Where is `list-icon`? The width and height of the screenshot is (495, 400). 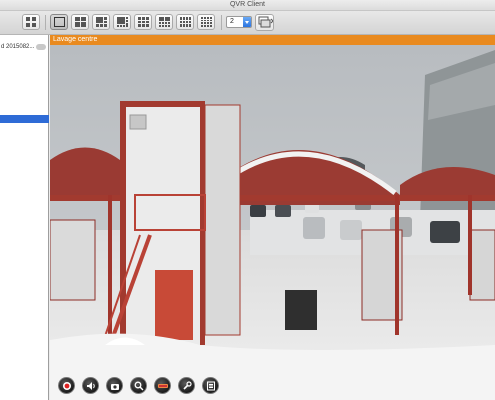
list-icon is located at coordinates (211, 386).